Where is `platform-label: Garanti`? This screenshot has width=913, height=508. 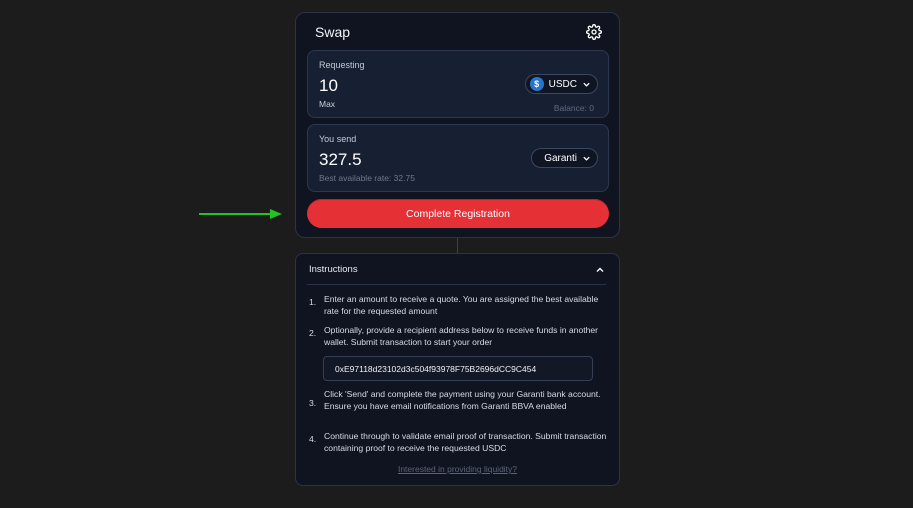
platform-label: Garanti is located at coordinates (560, 158).